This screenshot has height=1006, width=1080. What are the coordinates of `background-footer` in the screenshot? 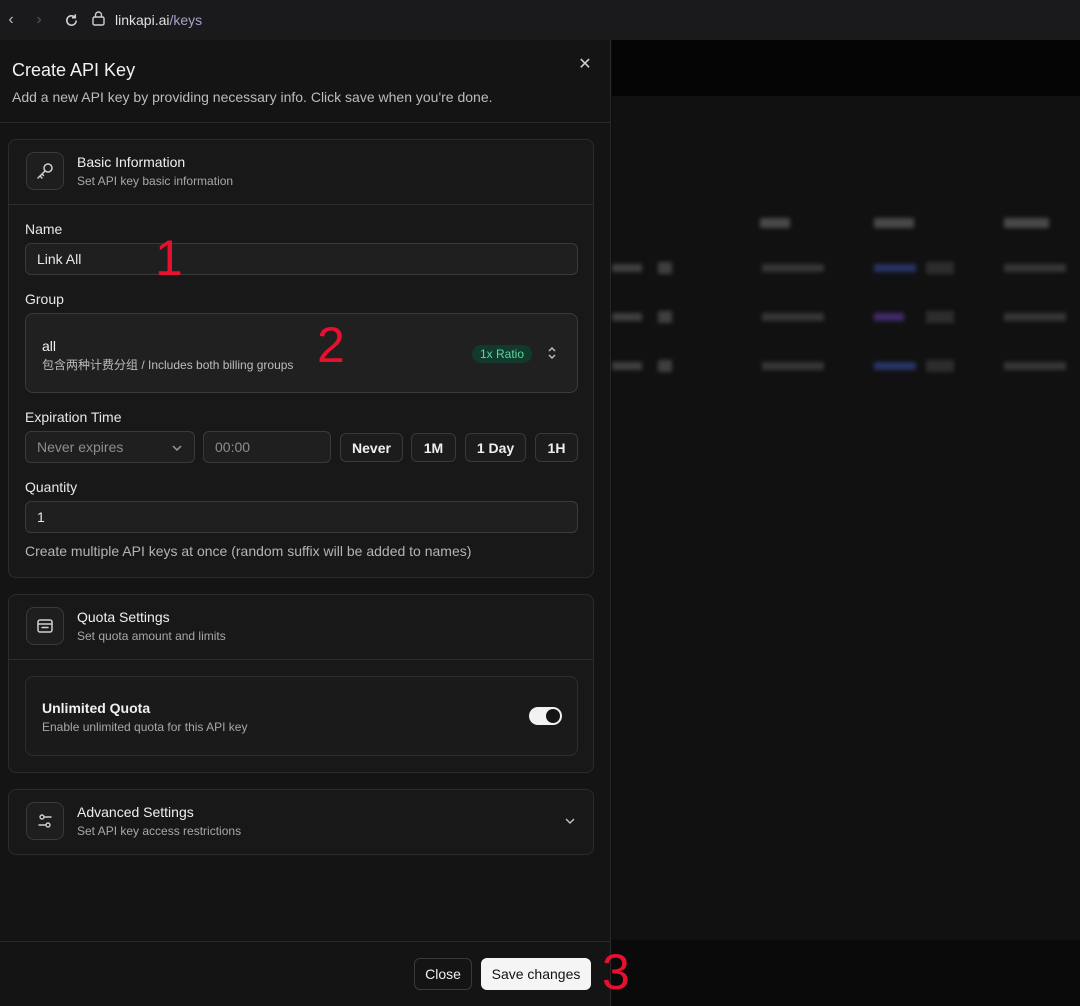 It's located at (846, 973).